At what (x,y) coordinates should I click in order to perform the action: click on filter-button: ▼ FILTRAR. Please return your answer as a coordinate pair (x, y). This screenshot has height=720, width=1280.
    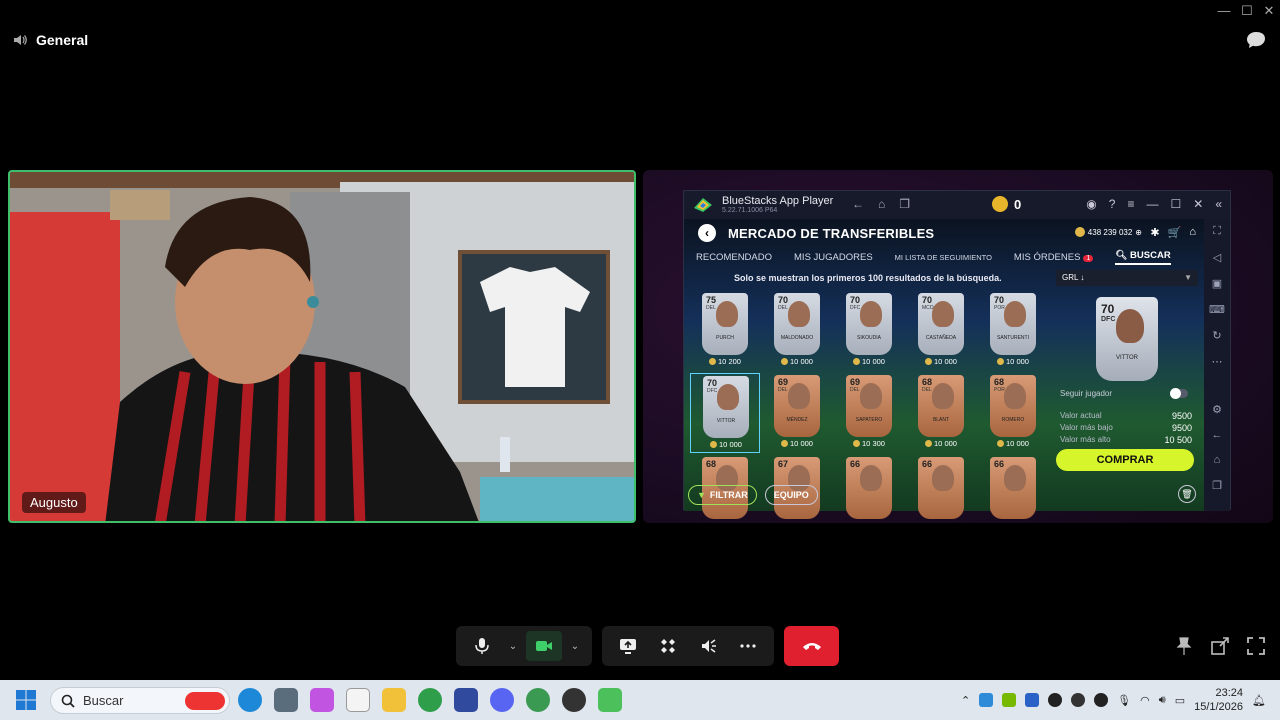
    Looking at the image, I should click on (722, 495).